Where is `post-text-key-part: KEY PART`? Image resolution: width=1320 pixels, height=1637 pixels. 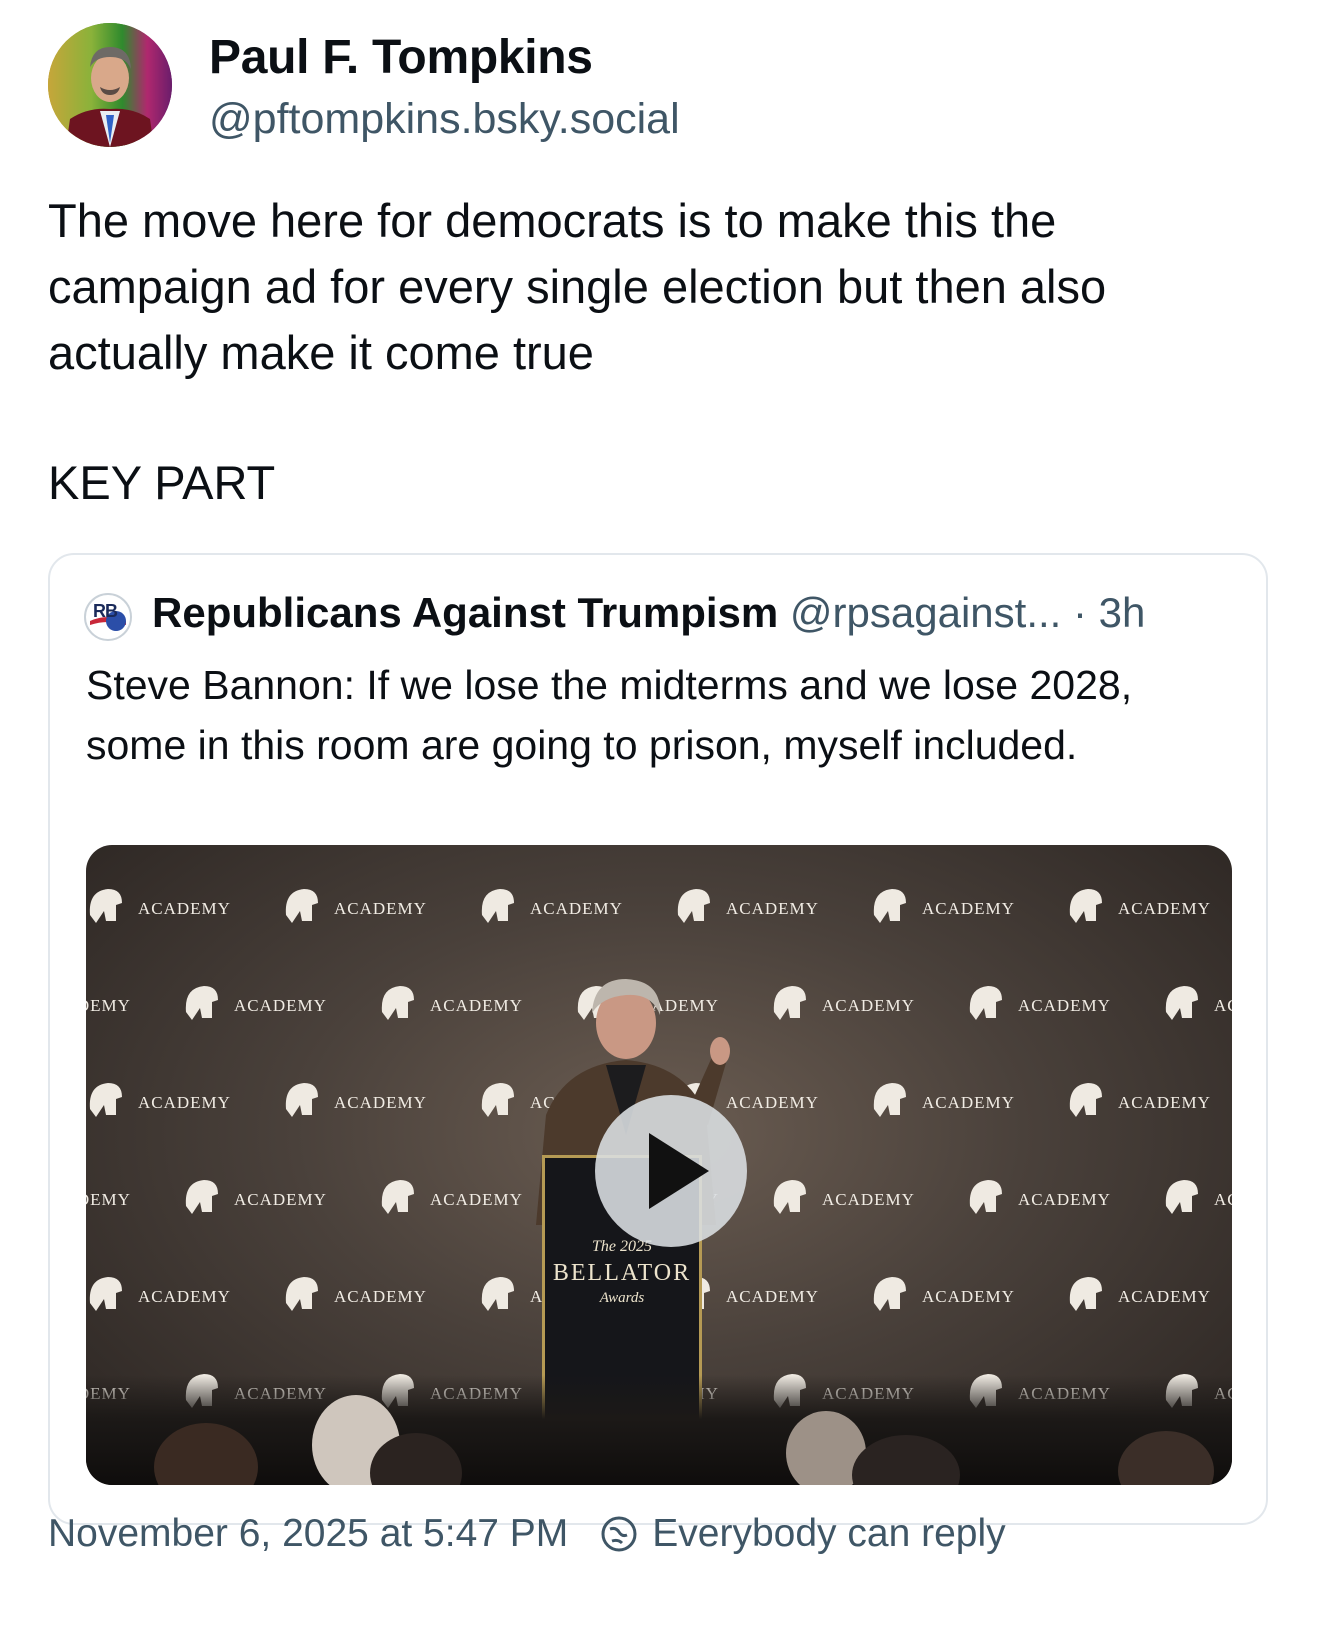
post-text-key-part: KEY PART is located at coordinates (162, 482).